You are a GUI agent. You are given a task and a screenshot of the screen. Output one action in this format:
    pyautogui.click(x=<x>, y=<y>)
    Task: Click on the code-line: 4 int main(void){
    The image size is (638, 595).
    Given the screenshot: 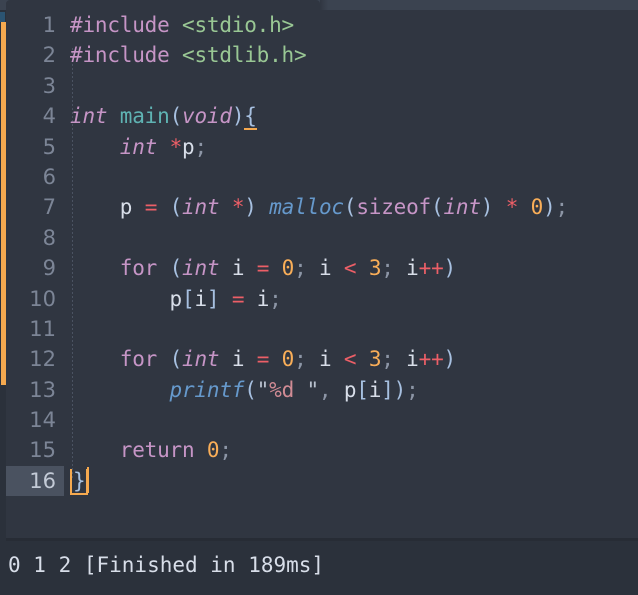 What is the action you would take?
    pyautogui.click(x=322, y=116)
    